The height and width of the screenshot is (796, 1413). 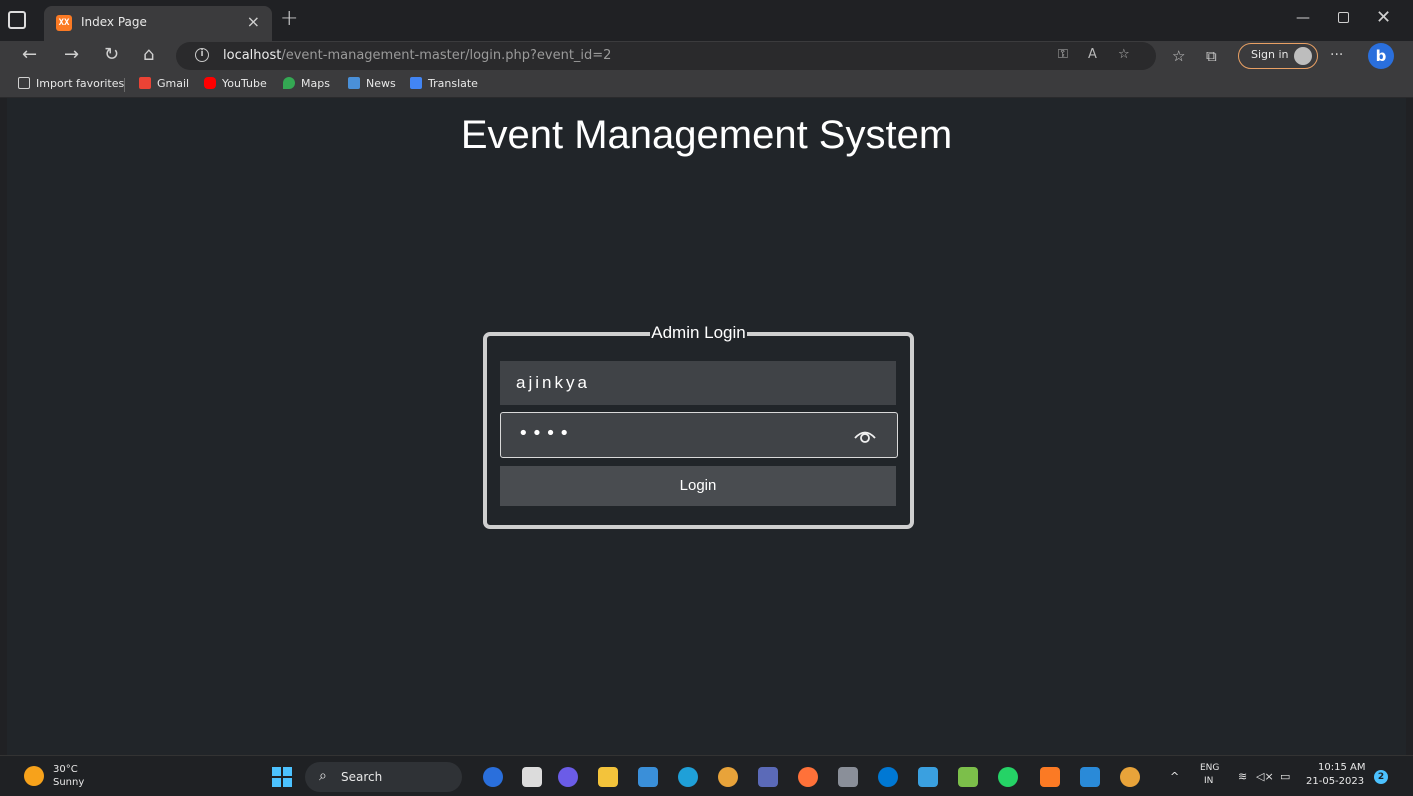 I want to click on minimize-icon: —, so click(x=1303, y=18).